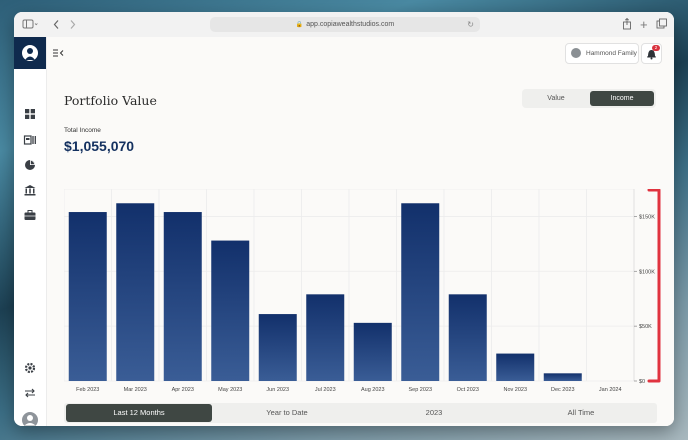 Image resolution: width=688 pixels, height=440 pixels. Describe the element at coordinates (589, 98) in the screenshot. I see `value-income-toggle: Value Income` at that location.